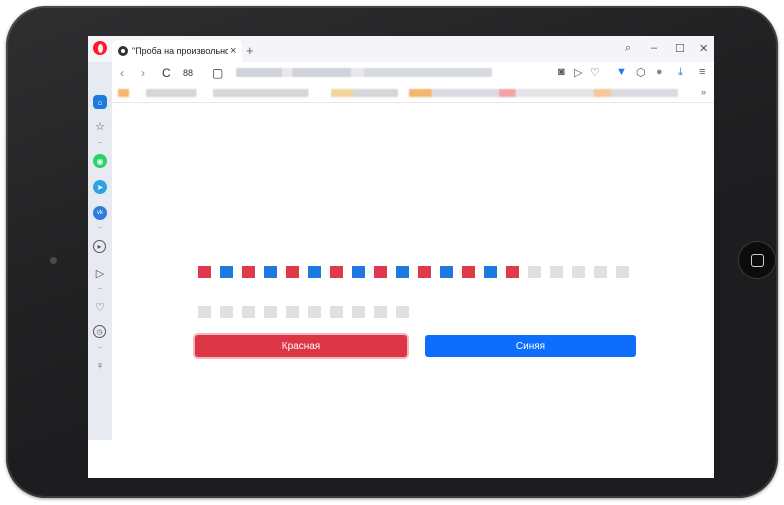  I want to click on reload-button: C, so click(166, 73).